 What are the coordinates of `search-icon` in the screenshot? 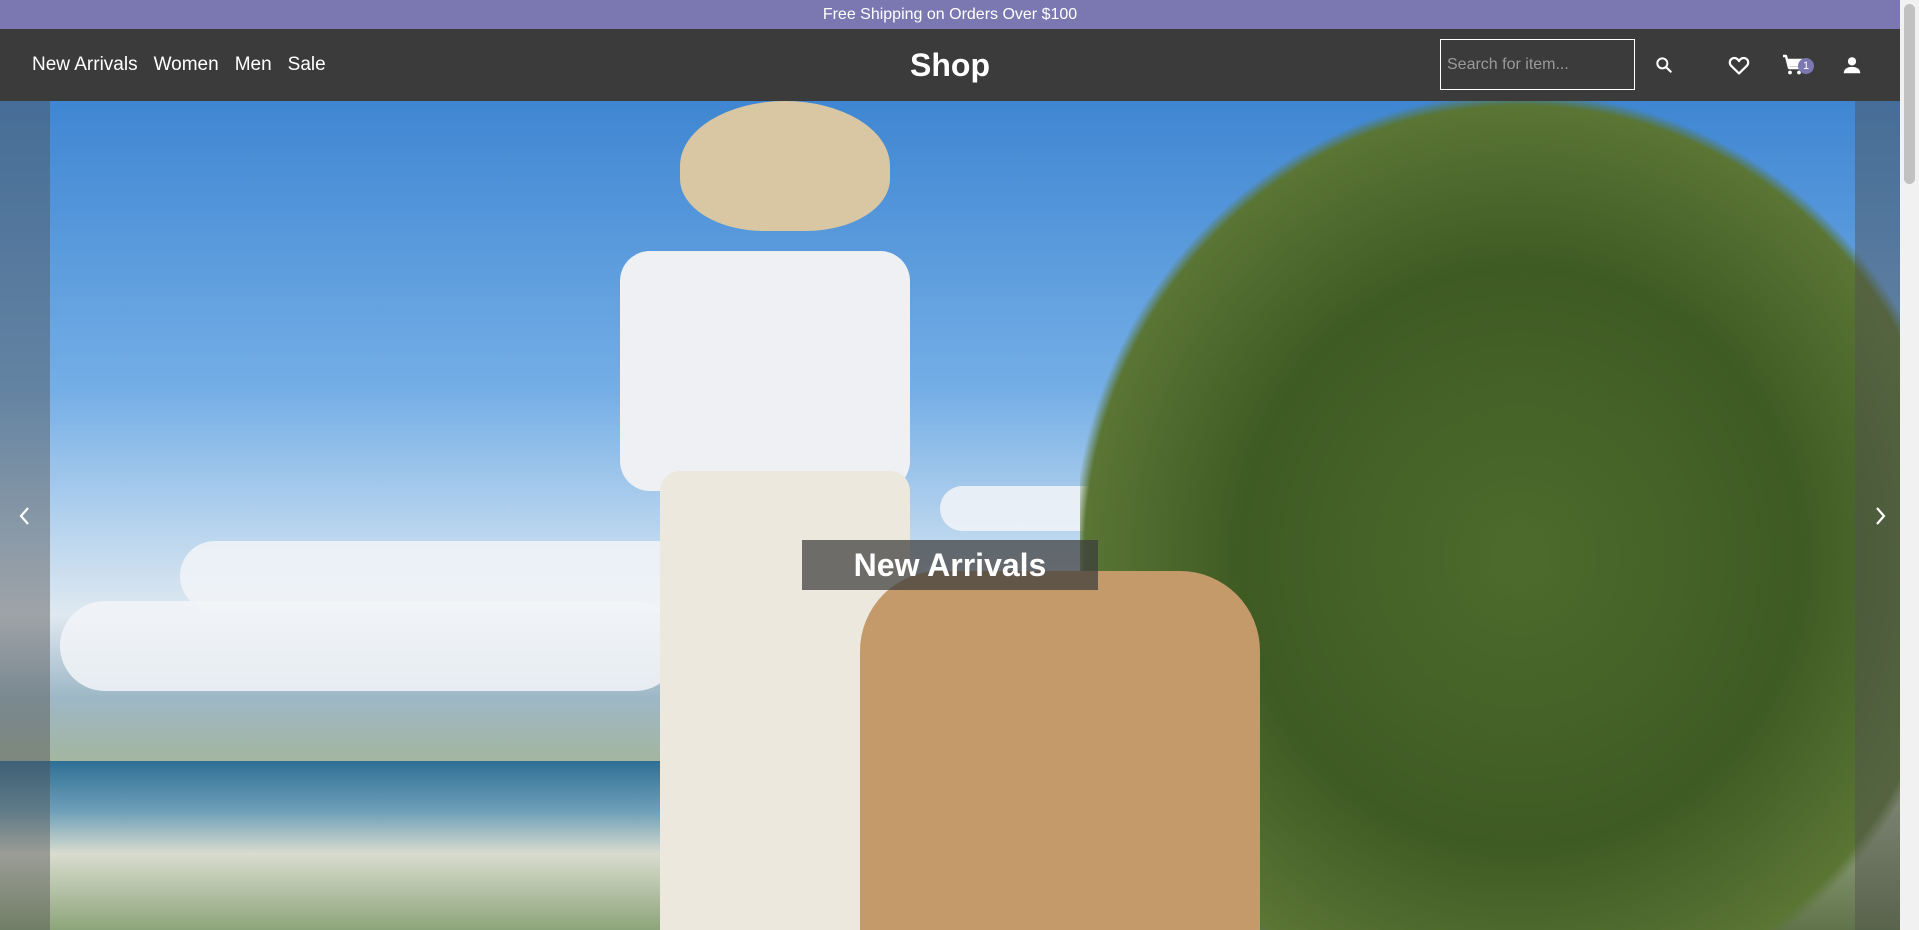 It's located at (1664, 64).